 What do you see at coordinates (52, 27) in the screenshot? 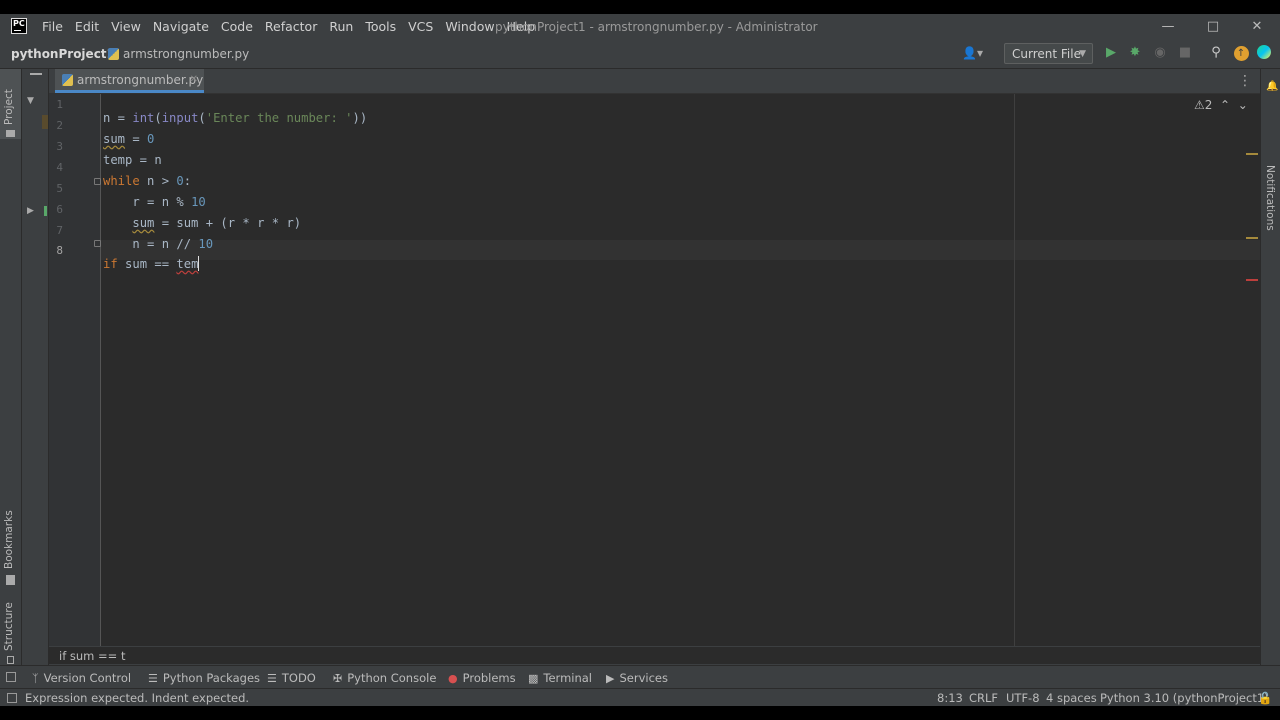
I see `menu-file: File` at bounding box center [52, 27].